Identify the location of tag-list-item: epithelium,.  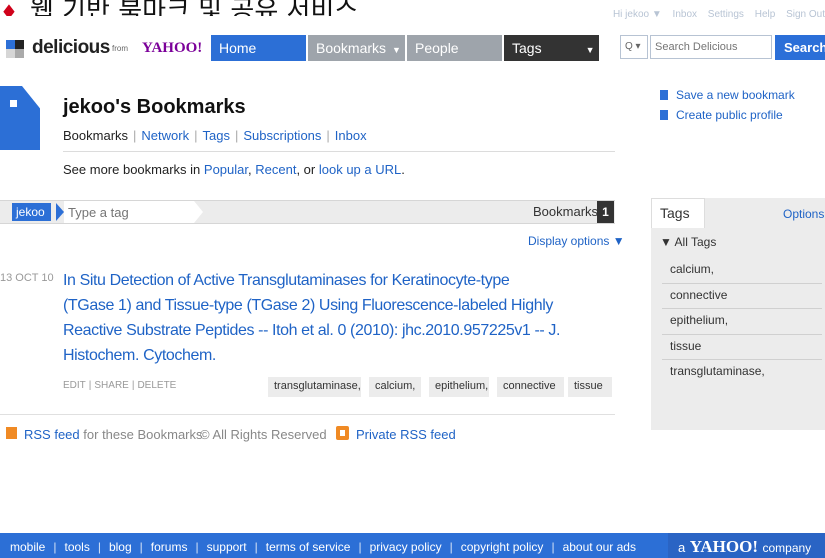
(742, 322).